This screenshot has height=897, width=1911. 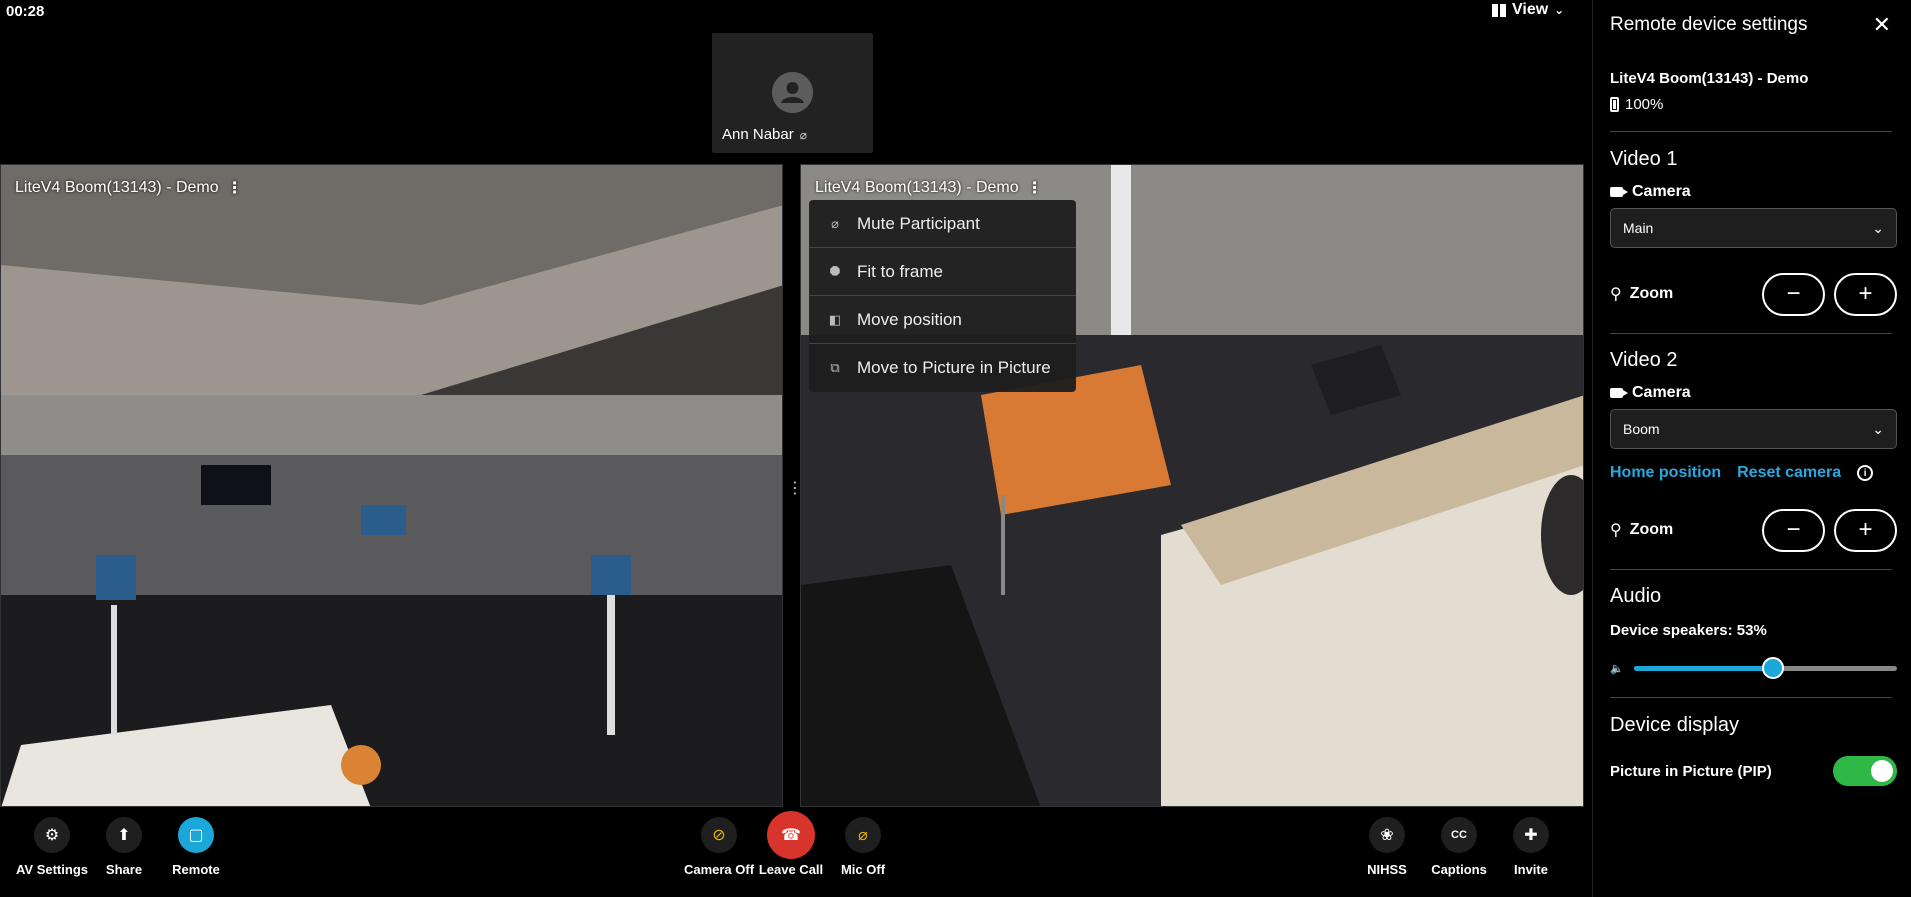 I want to click on invite-button: ✚ Invite, so click(x=1531, y=847).